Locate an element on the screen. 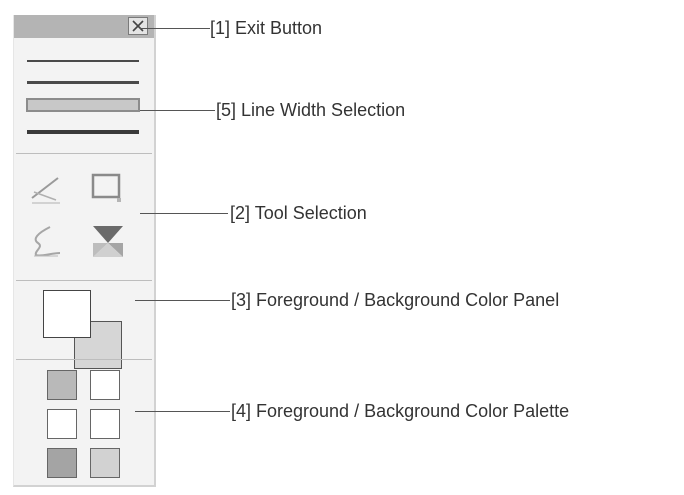 Image resolution: width=684 pixels, height=495 pixels. tool-leader-line is located at coordinates (184, 213).